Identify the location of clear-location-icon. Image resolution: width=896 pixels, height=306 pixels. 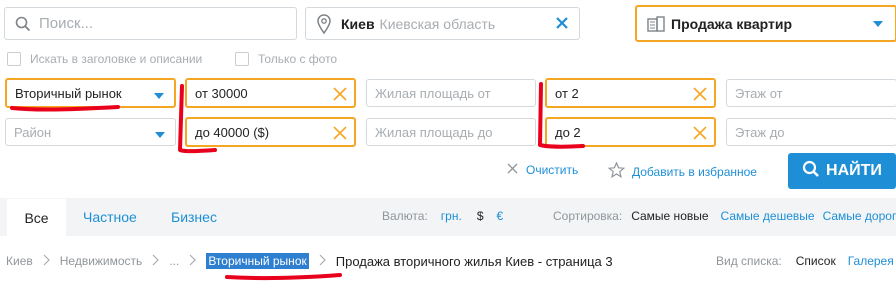
(562, 24).